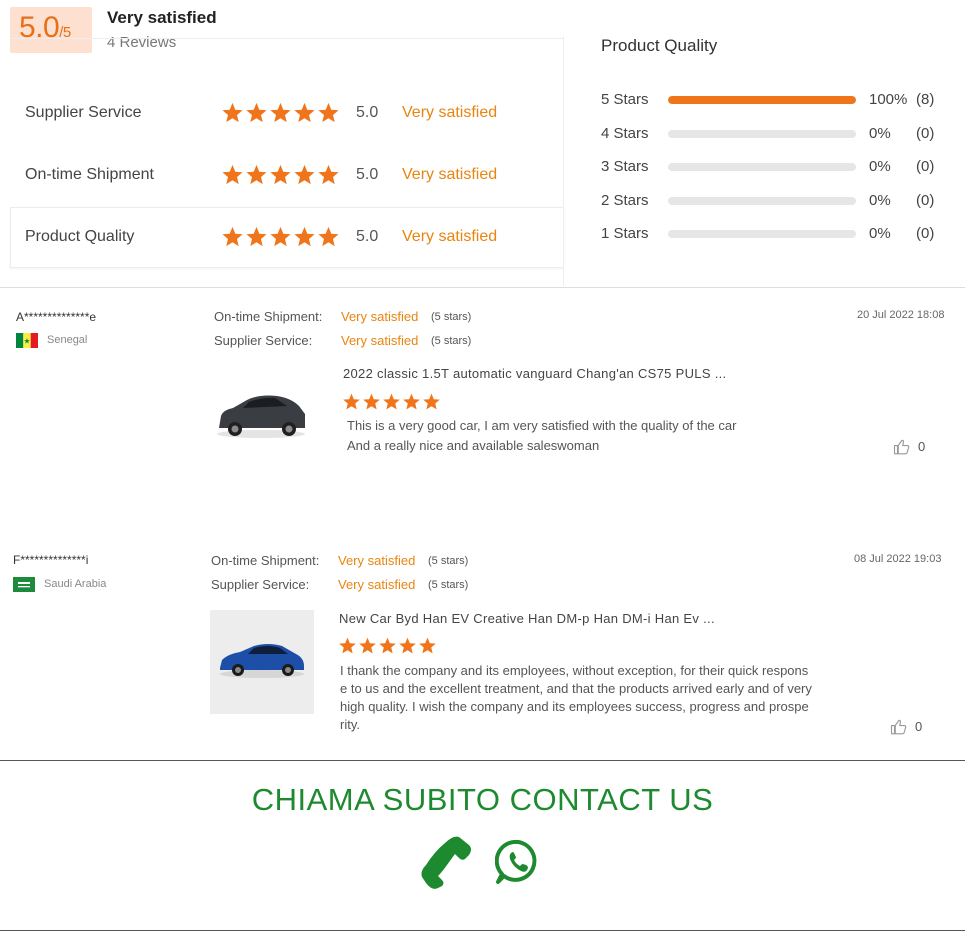 This screenshot has height=935, width=965. I want to click on rating-row-label: On-time Shipment, so click(89, 174).